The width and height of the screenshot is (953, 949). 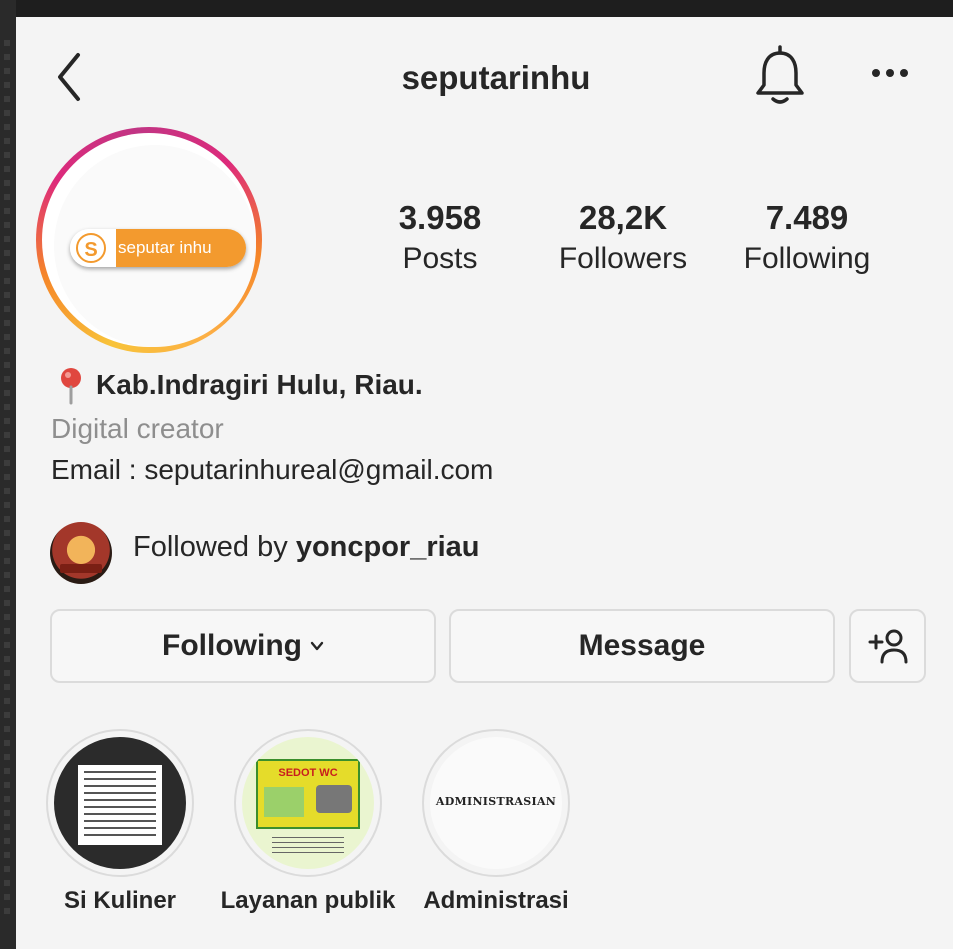 I want to click on highlight-label: Layanan publik, so click(x=308, y=900).